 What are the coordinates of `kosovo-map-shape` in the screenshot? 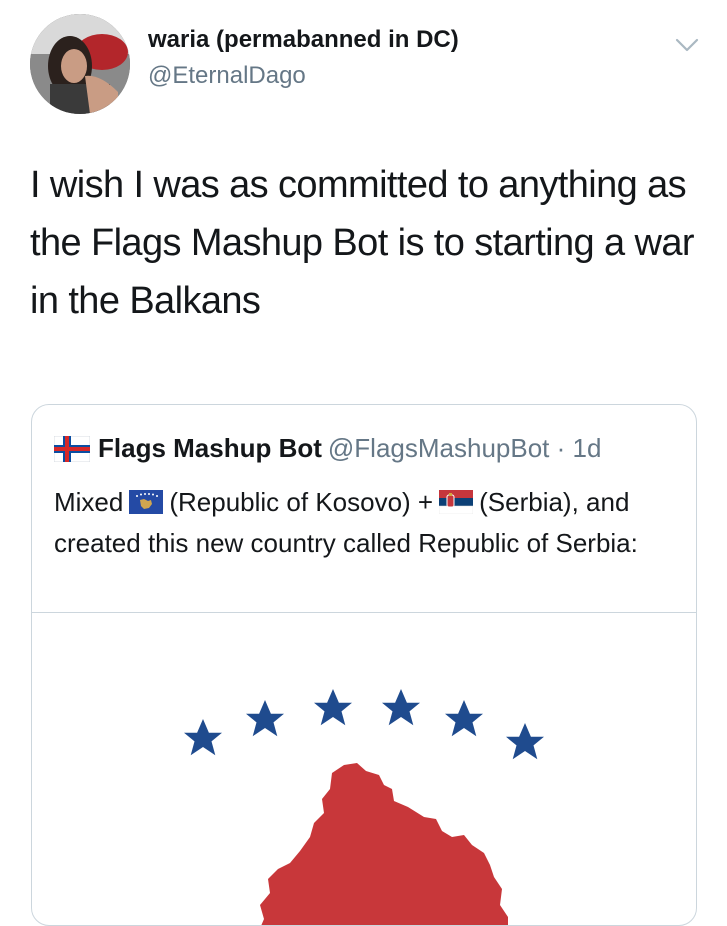 It's located at (384, 844).